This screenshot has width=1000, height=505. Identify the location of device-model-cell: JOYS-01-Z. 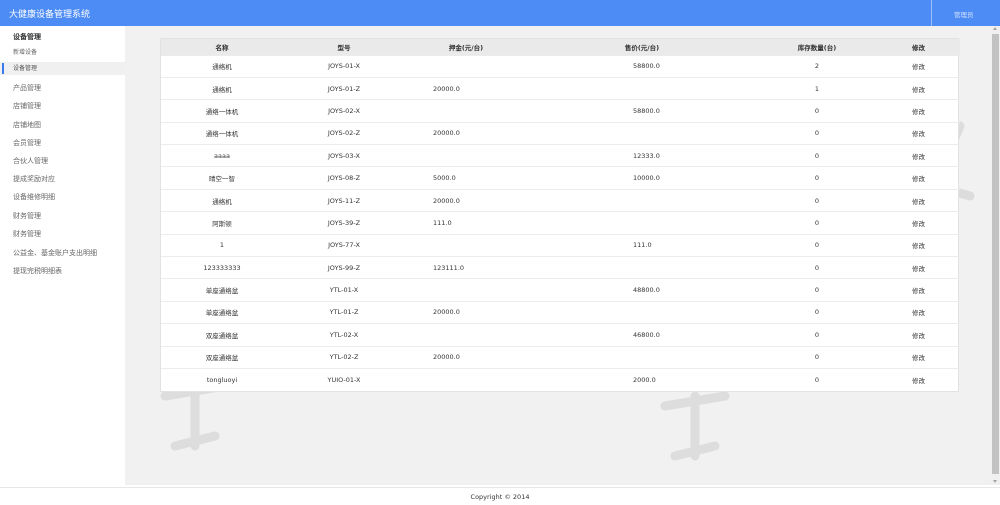
(344, 88).